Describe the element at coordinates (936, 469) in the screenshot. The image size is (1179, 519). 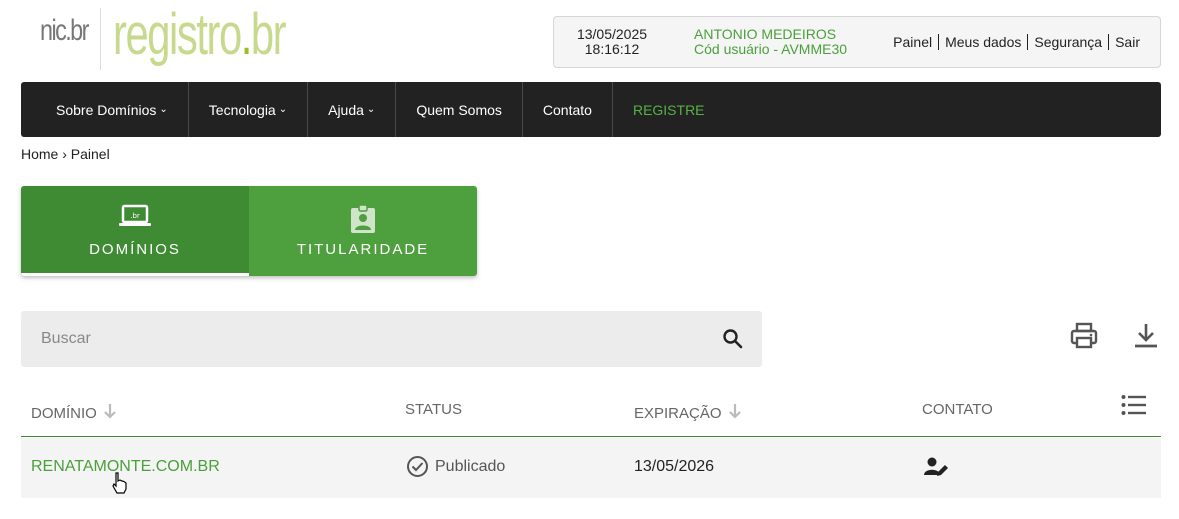
I see `edit-contact-icon` at that location.